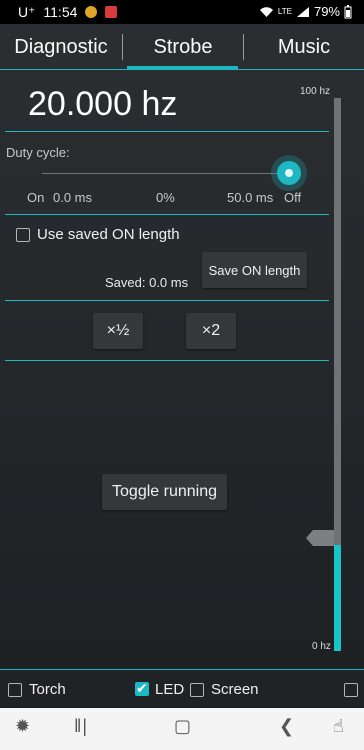  What do you see at coordinates (23, 235) in the screenshot?
I see `use-saved-on-length-checkbox` at bounding box center [23, 235].